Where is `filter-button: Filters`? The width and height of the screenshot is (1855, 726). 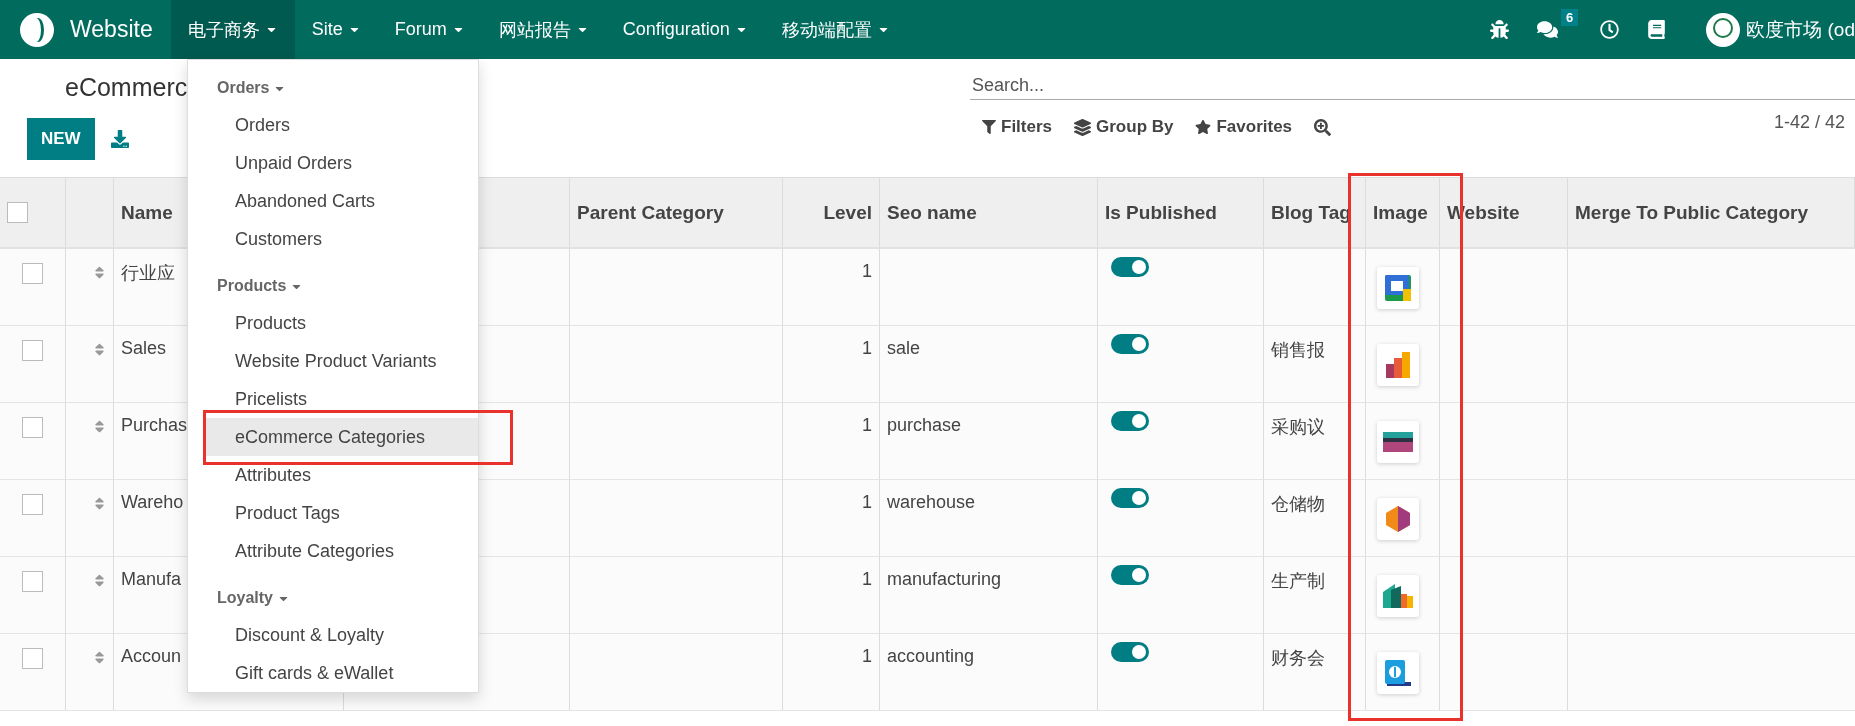 filter-button: Filters is located at coordinates (1017, 127).